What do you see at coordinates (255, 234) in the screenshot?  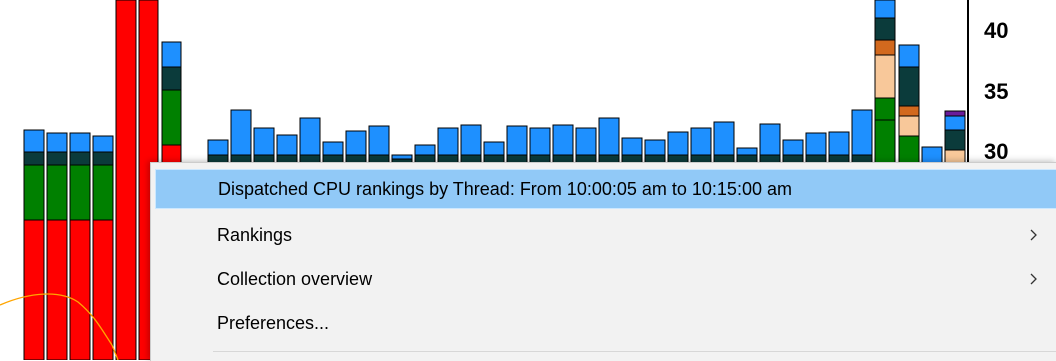 I see `menu-item-label: Rankings` at bounding box center [255, 234].